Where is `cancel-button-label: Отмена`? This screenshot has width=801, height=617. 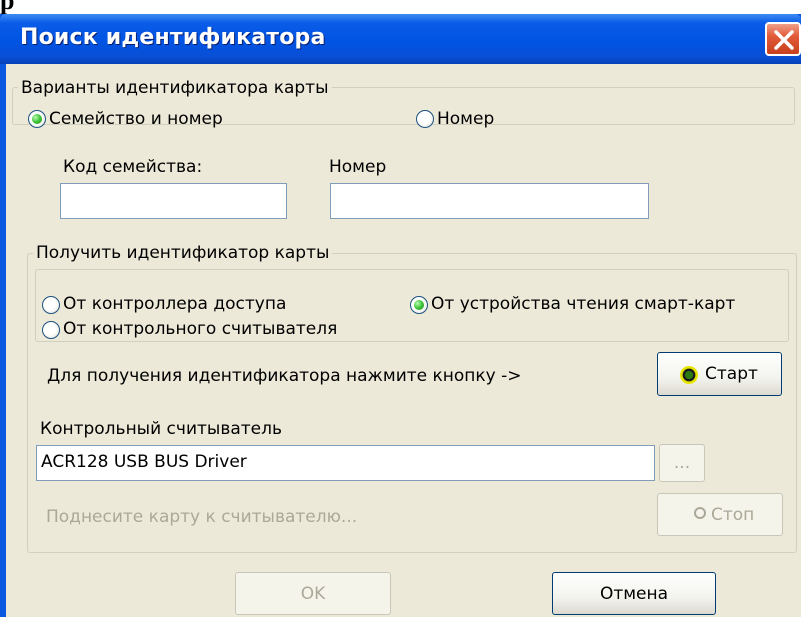
cancel-button-label: Отмена is located at coordinates (634, 593).